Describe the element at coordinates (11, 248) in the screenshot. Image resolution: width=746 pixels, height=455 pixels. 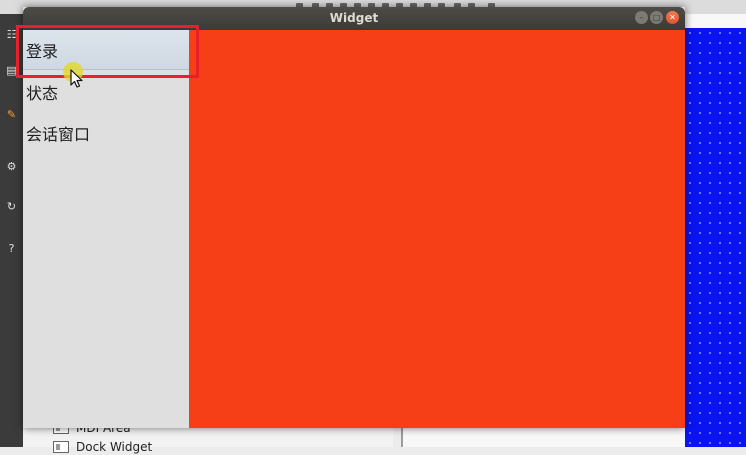
I see `mode-help-icon: ?` at that location.